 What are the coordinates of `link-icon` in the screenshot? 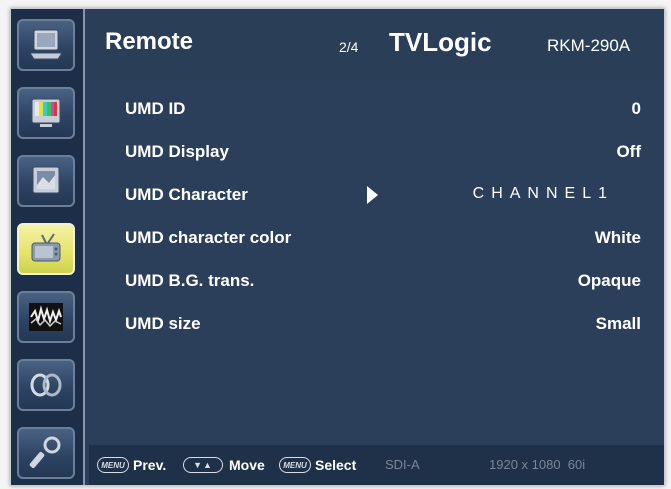 It's located at (46, 385).